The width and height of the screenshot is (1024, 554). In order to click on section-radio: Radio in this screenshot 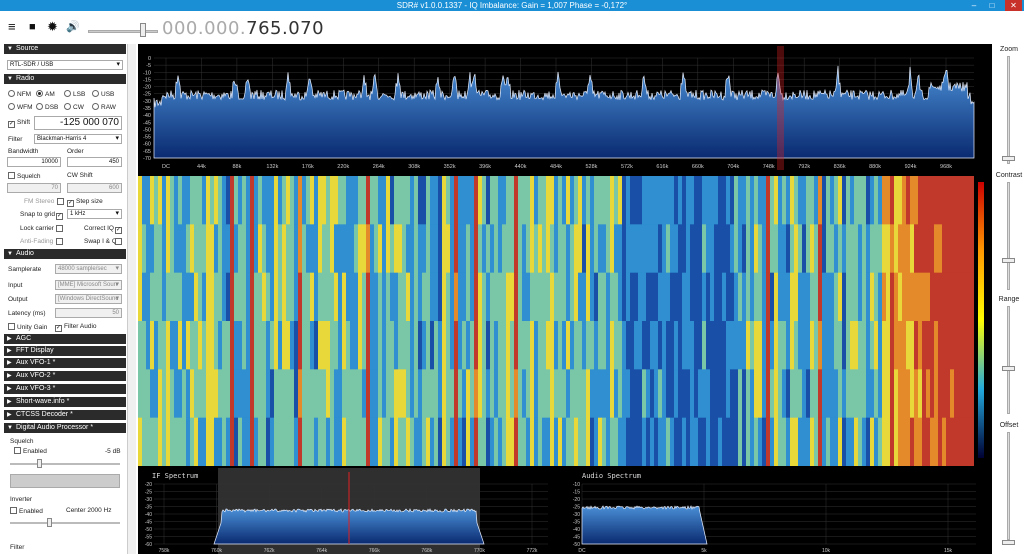, I will do `click(65, 79)`.